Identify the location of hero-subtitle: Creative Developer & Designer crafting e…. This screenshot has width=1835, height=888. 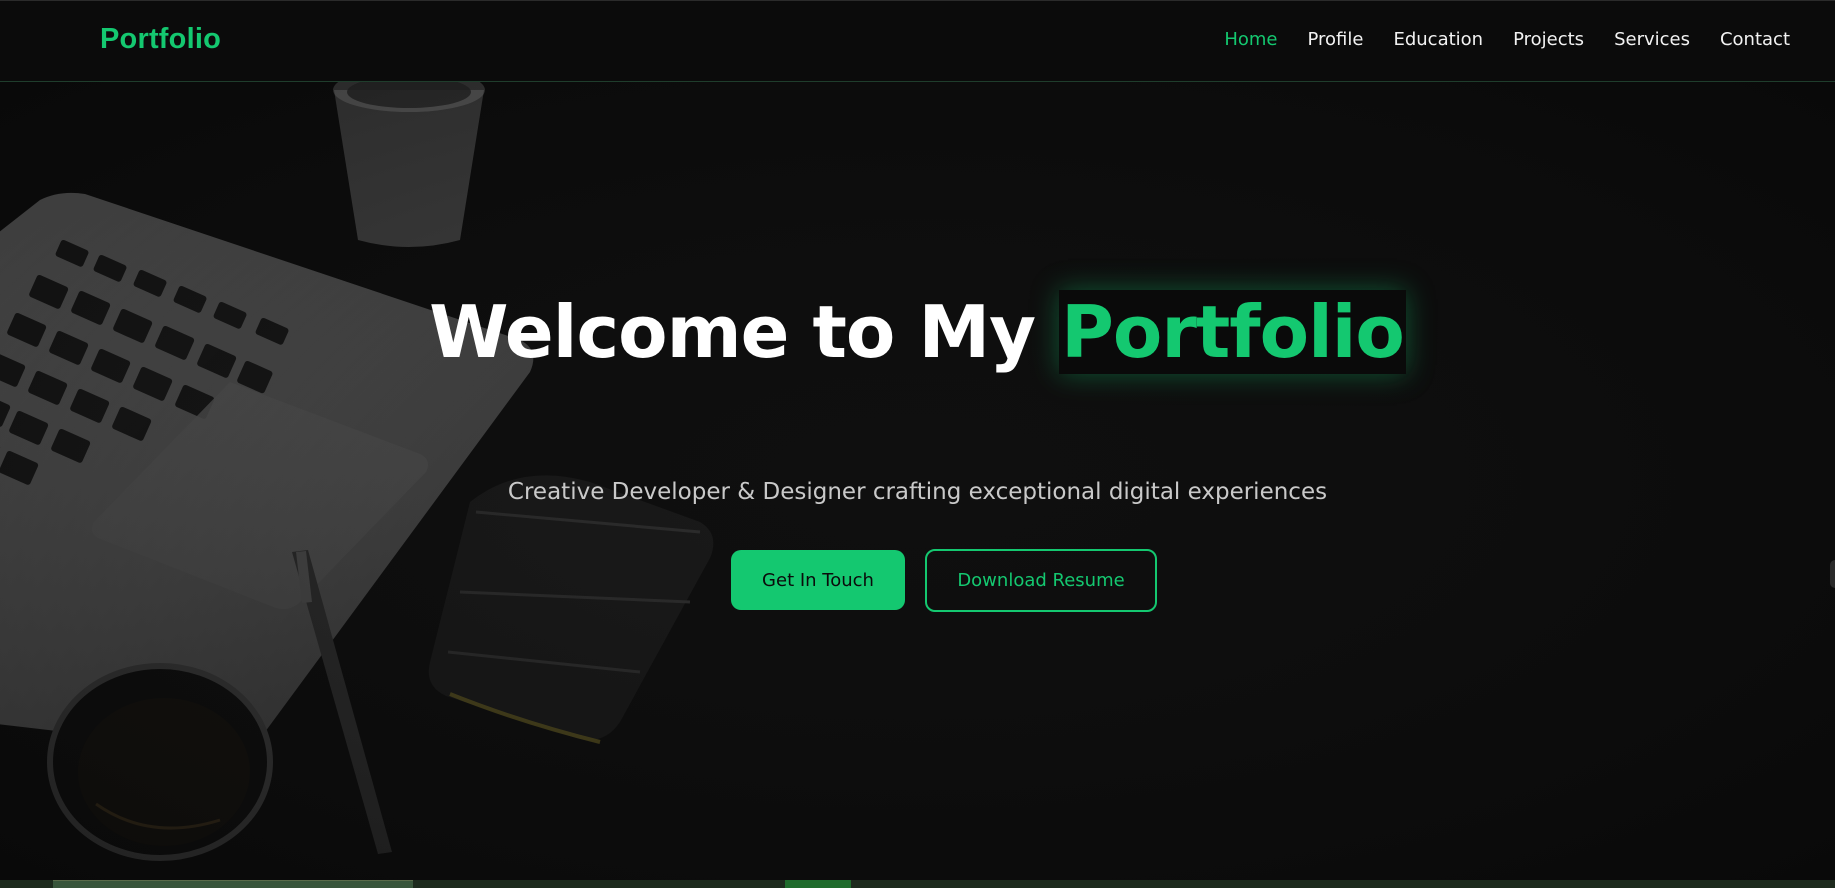
(917, 492).